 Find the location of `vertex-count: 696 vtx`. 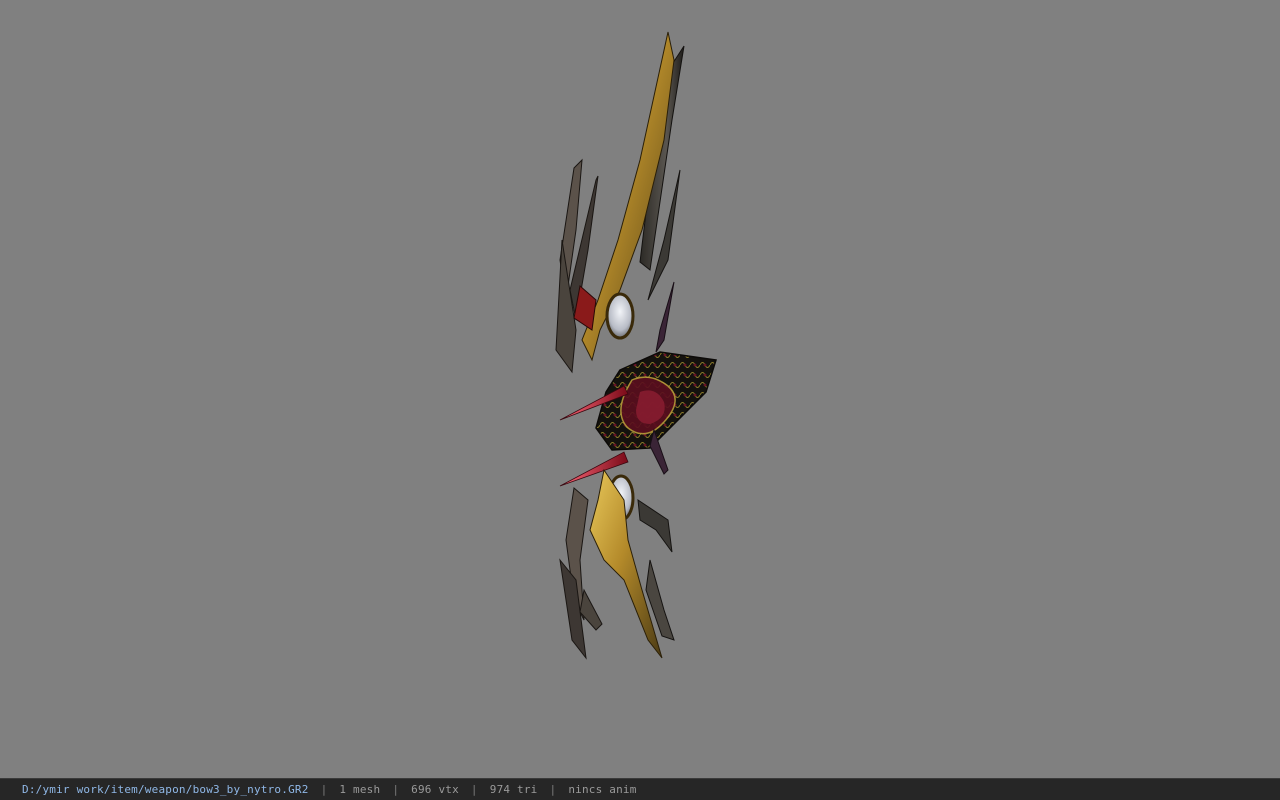

vertex-count: 696 vtx is located at coordinates (435, 789).